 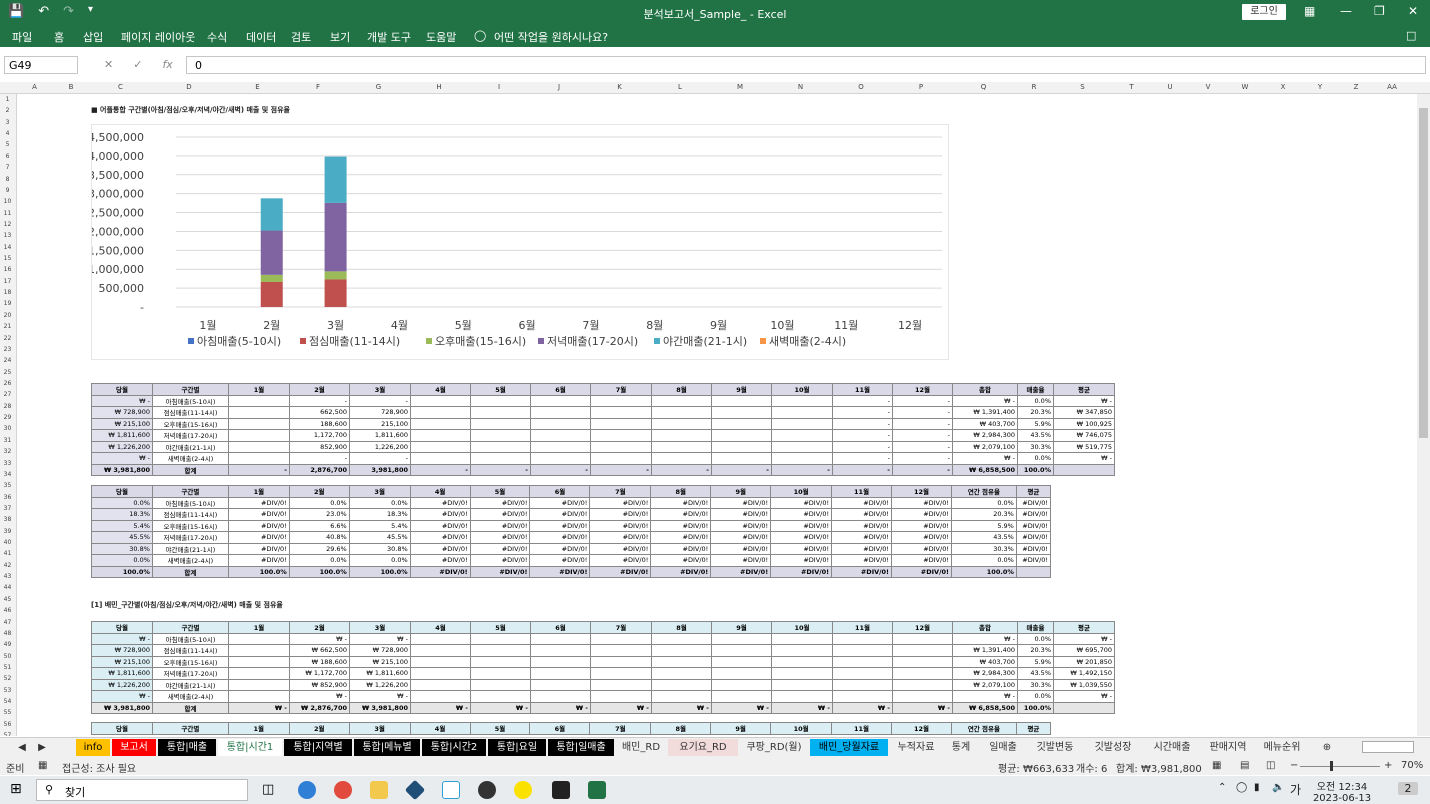 What do you see at coordinates (1055, 747) in the screenshot?
I see `sheet-tab: 깃발변동` at bounding box center [1055, 747].